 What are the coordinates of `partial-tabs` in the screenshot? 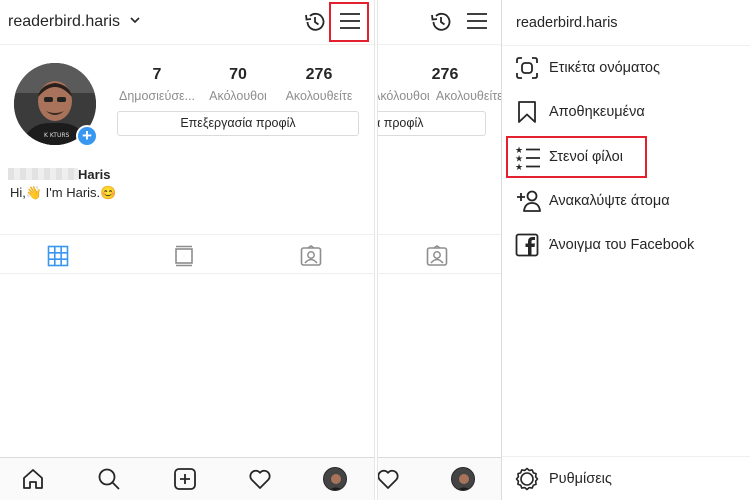 It's located at (439, 254).